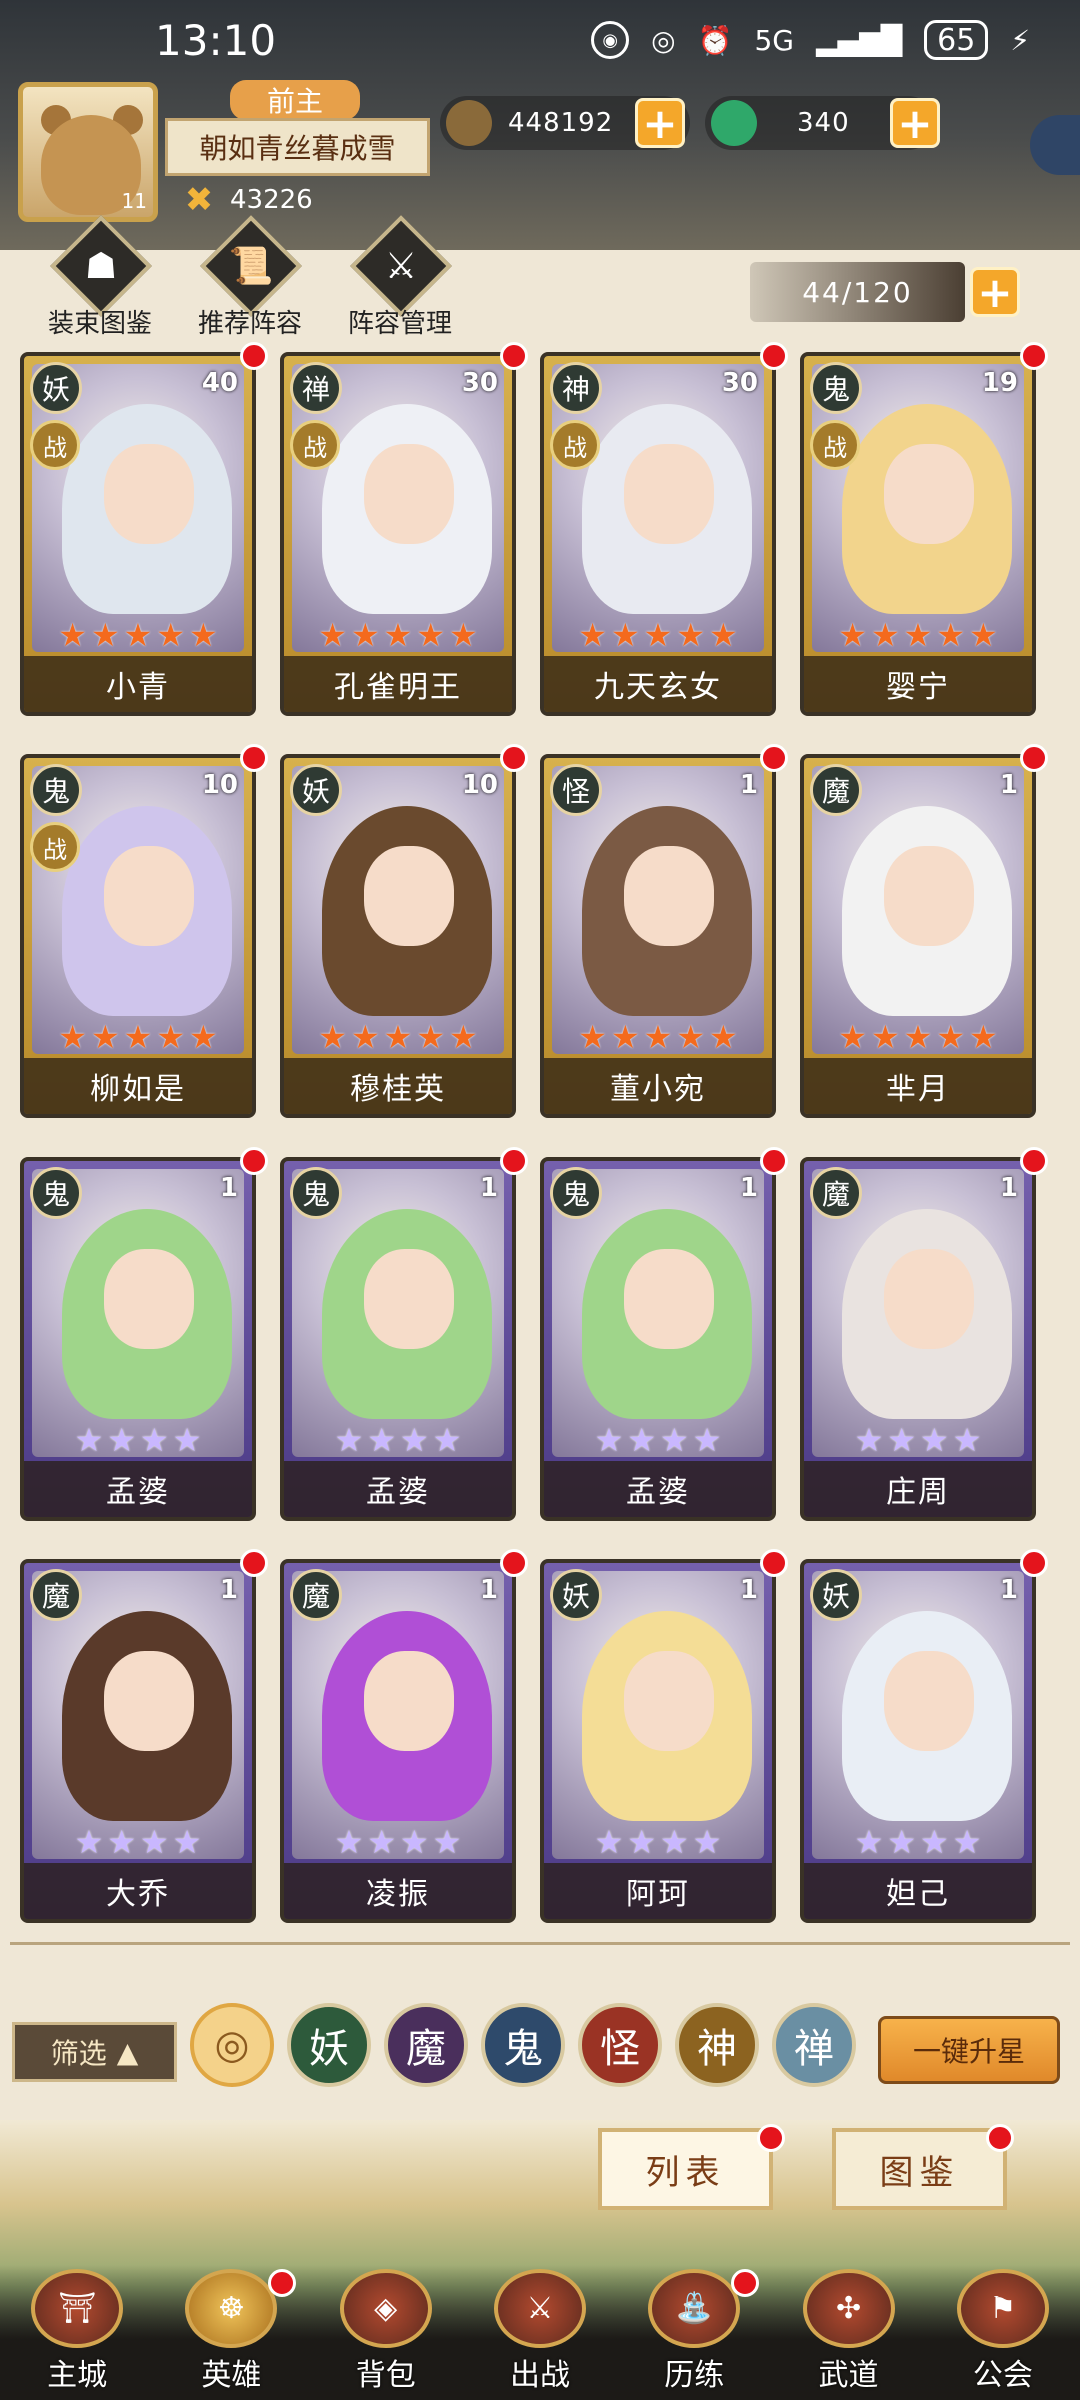  Describe the element at coordinates (250, 280) in the screenshot. I see `recommended-lineup-button: 📜 推荐阵容` at that location.